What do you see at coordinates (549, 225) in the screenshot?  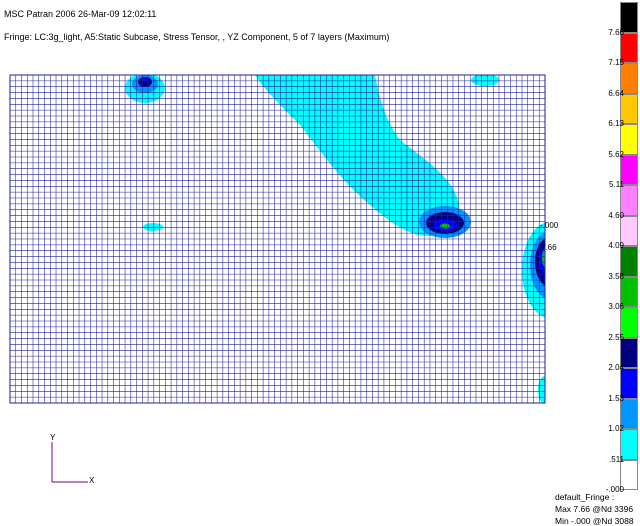 I see `min-marker-label: -.000` at bounding box center [549, 225].